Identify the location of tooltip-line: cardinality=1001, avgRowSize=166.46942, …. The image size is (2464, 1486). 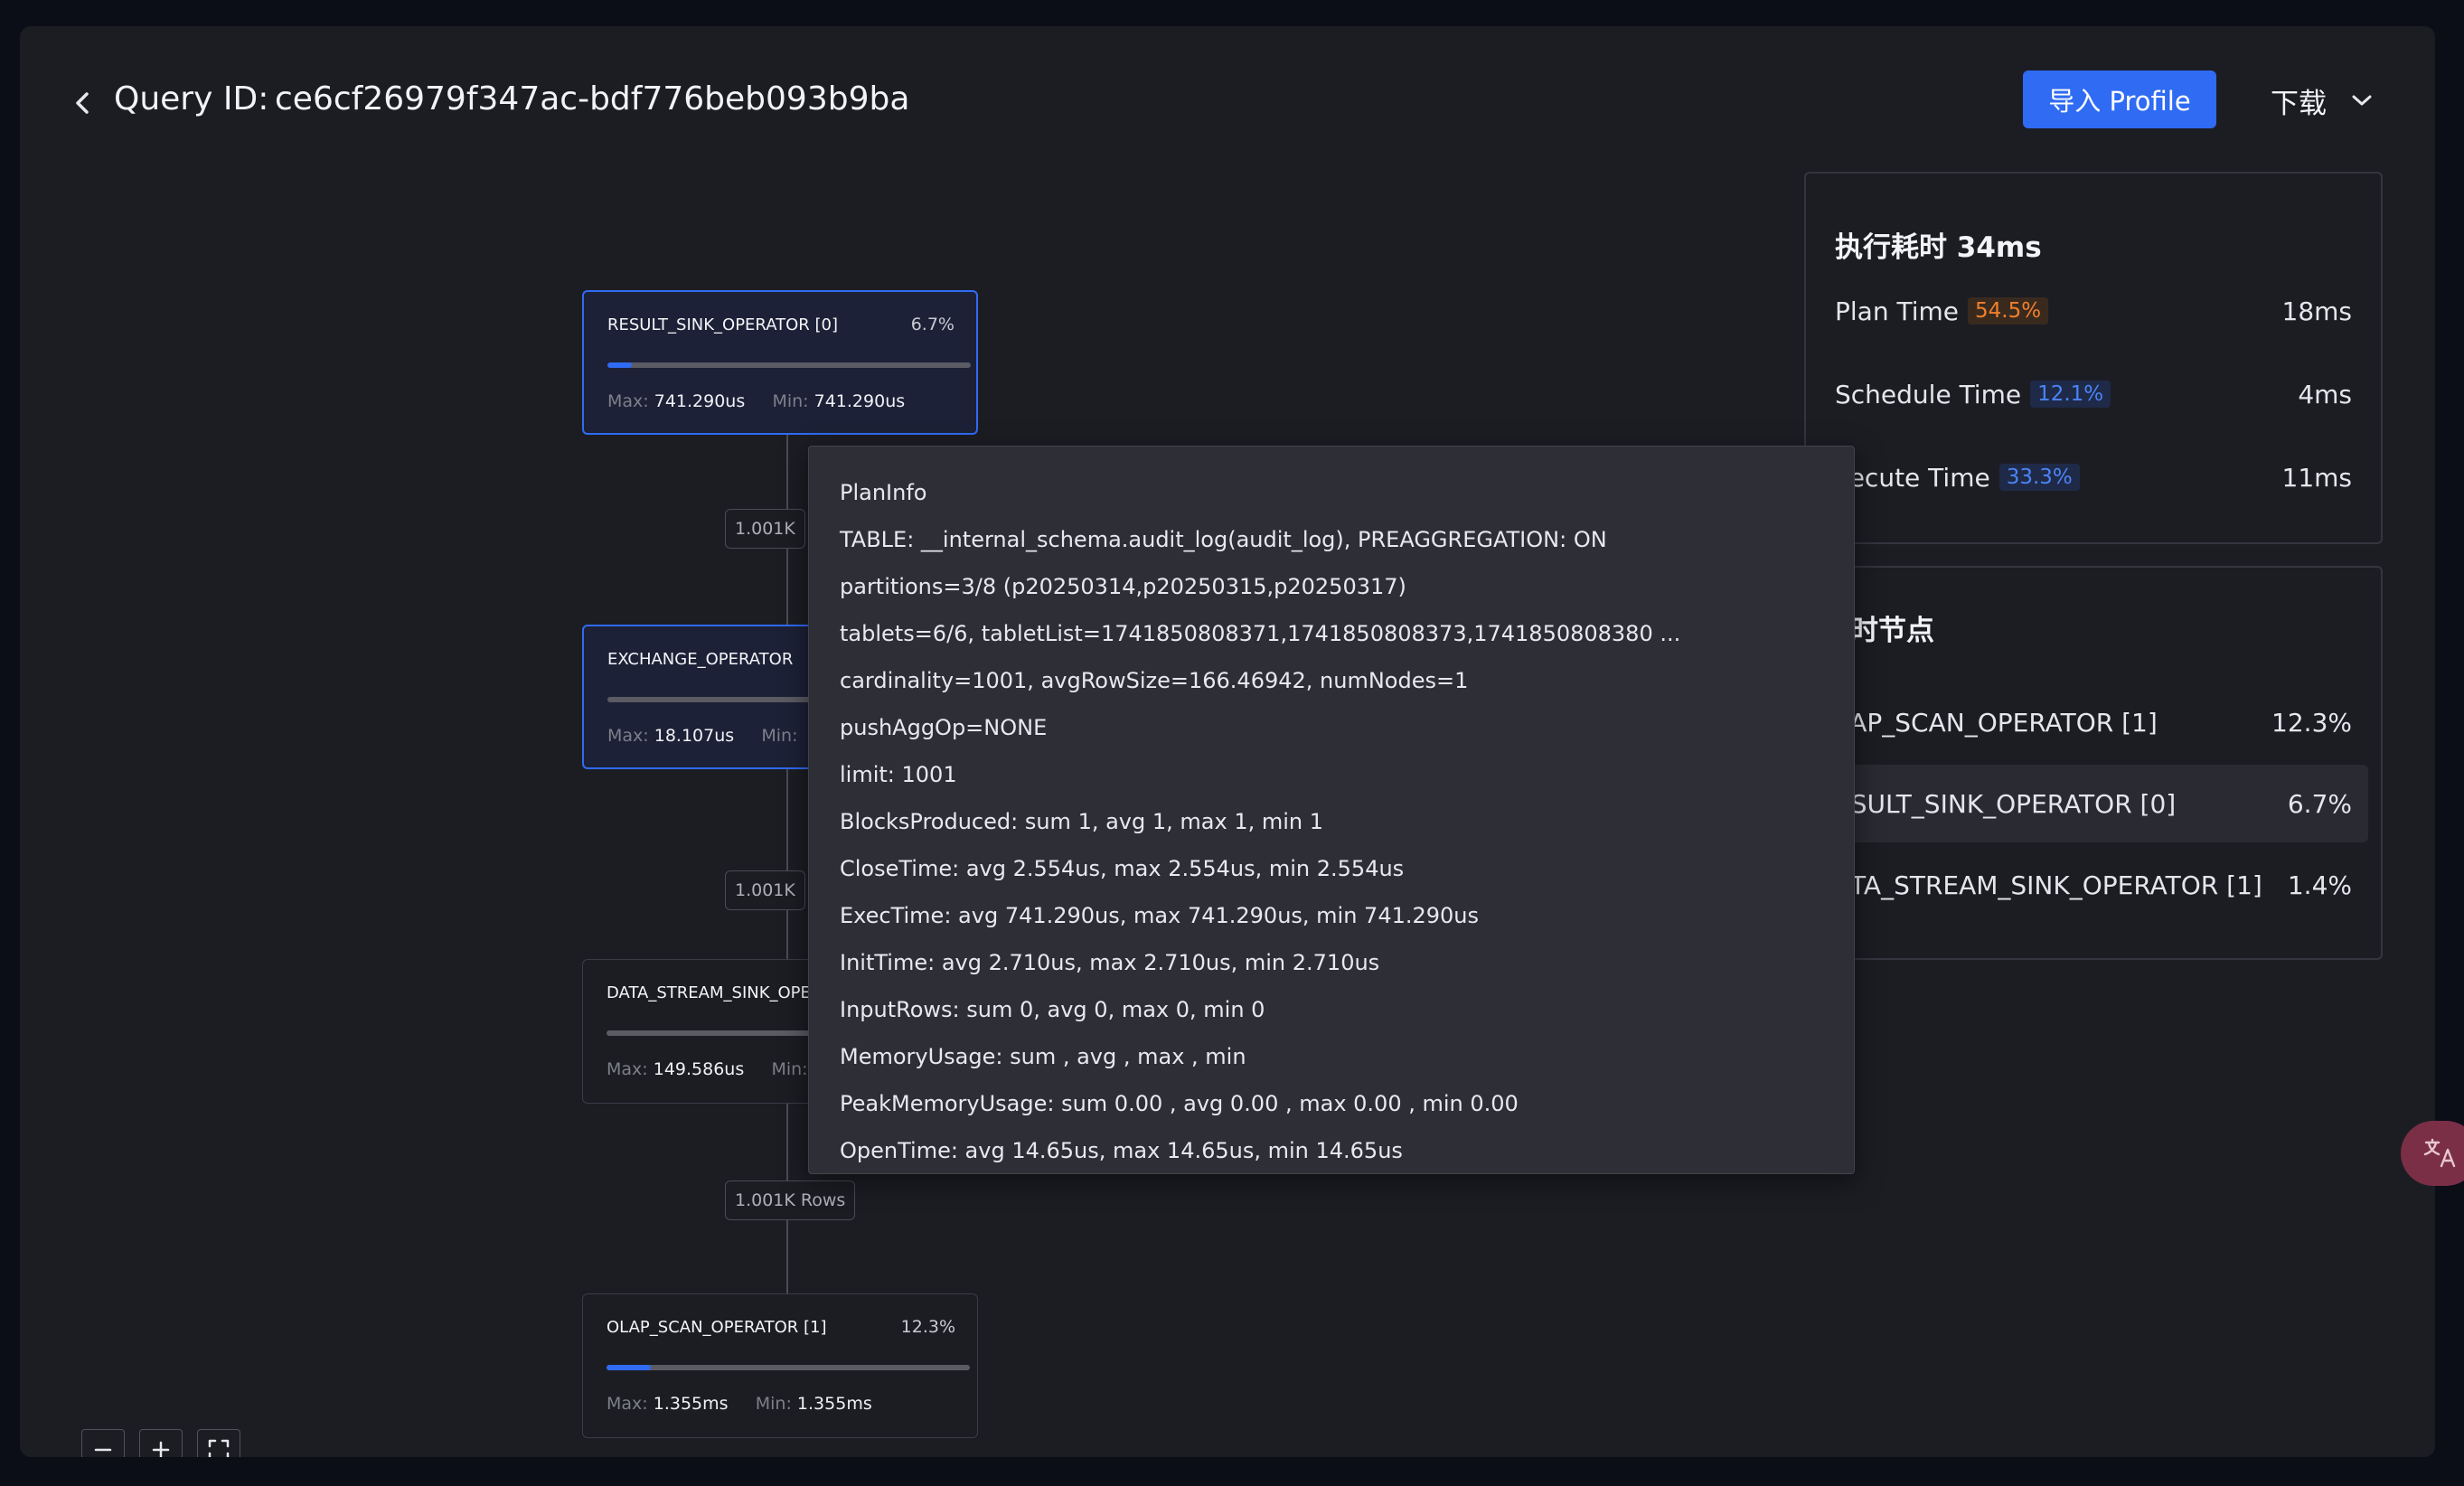
(1154, 680).